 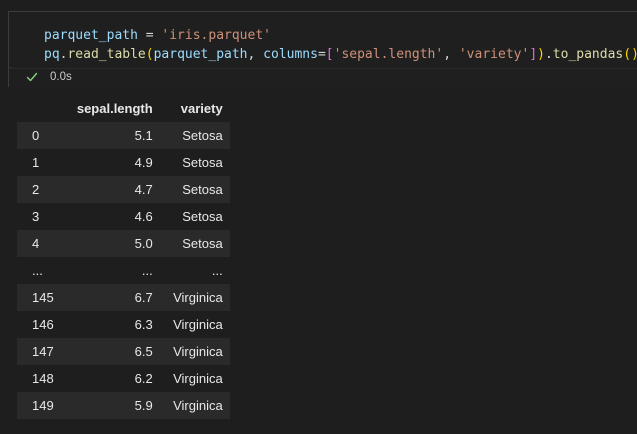 What do you see at coordinates (43, 378) in the screenshot?
I see `row-index: 148` at bounding box center [43, 378].